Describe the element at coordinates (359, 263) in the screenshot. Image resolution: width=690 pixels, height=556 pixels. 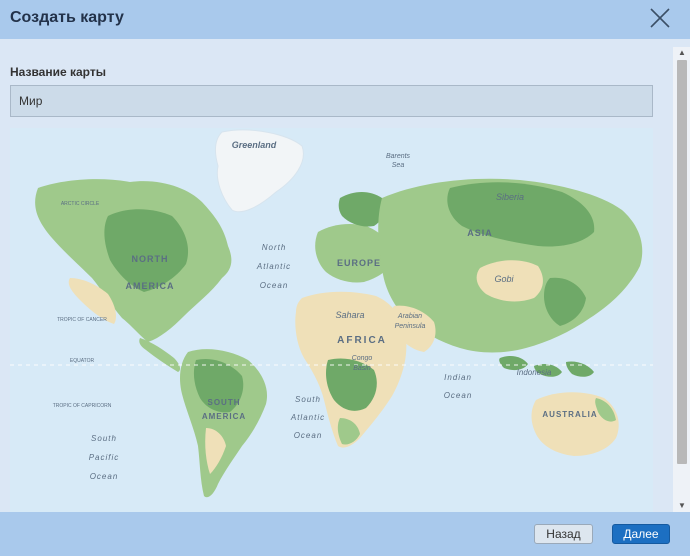
I see `label-europe: EUROPE` at that location.